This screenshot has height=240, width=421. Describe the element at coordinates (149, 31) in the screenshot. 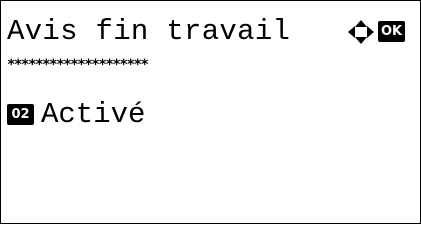

I see `screen-title: Avis fin travail` at that location.